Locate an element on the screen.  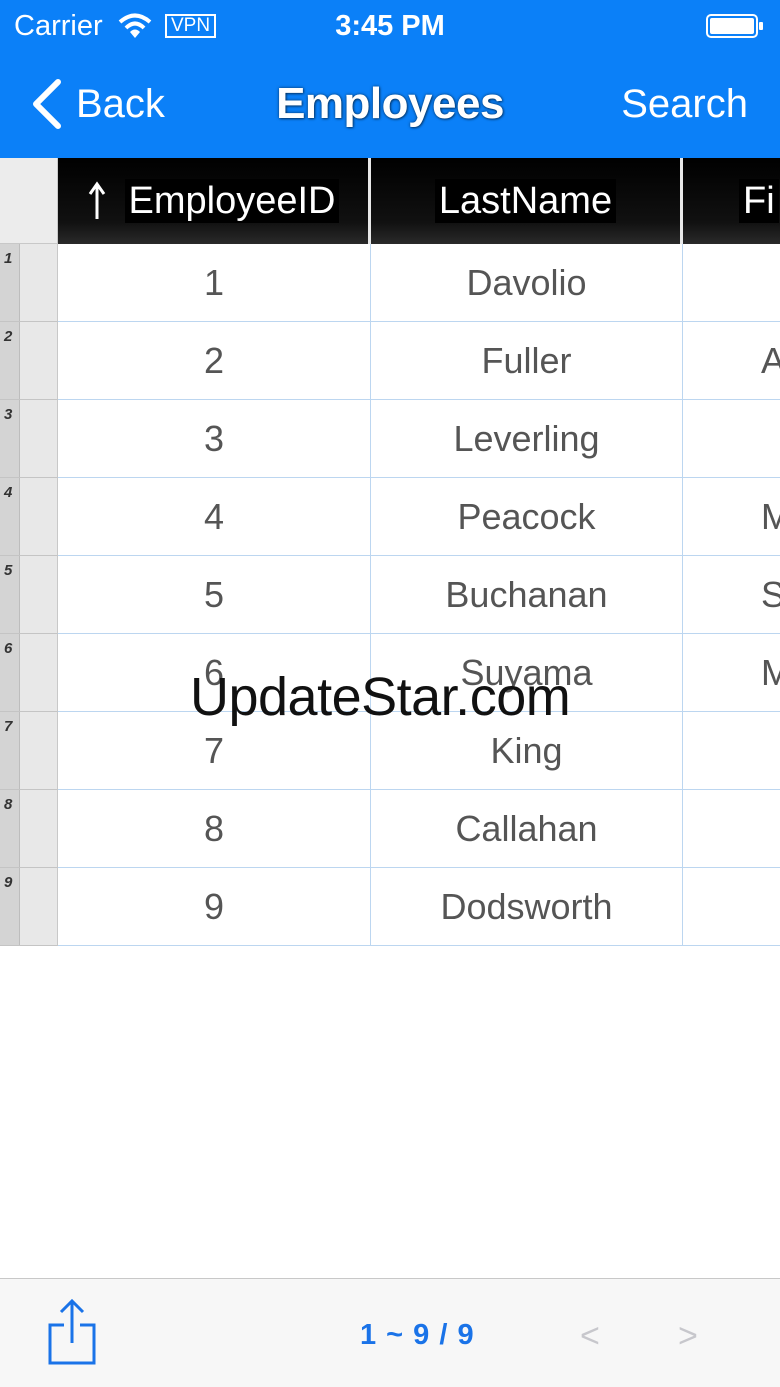
row-number: 5 is located at coordinates (8, 570).